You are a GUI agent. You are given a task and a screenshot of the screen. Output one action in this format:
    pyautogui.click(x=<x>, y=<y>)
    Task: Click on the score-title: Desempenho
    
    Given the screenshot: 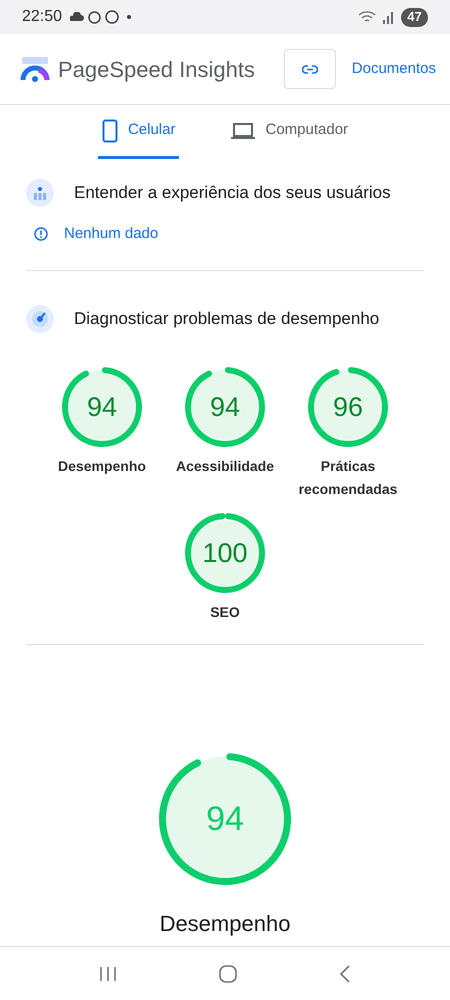 What is the action you would take?
    pyautogui.click(x=225, y=924)
    